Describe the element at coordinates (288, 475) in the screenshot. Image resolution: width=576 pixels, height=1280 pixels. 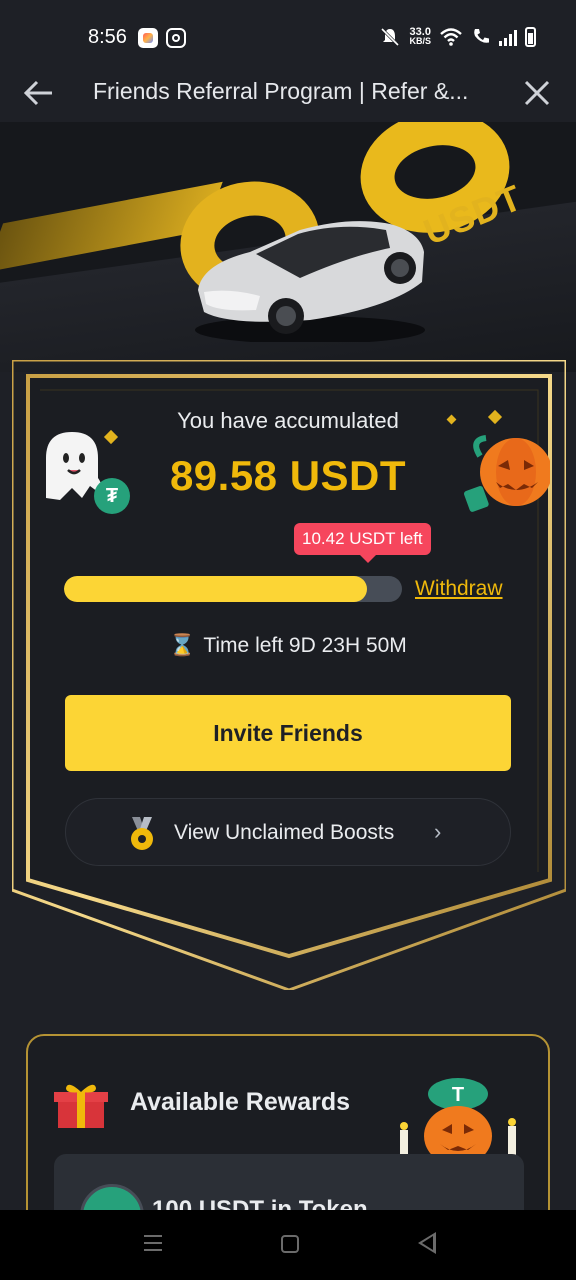
I see `accumulated-value: 89.58 USDT` at that location.